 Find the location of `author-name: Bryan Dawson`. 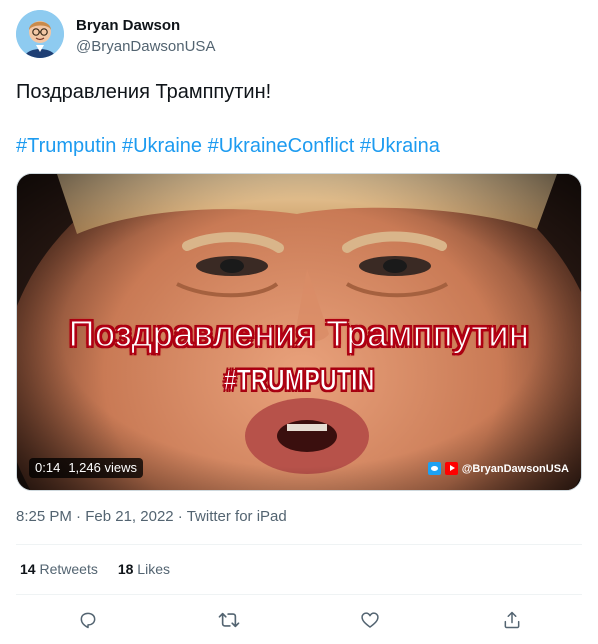

author-name: Bryan Dawson is located at coordinates (128, 25).